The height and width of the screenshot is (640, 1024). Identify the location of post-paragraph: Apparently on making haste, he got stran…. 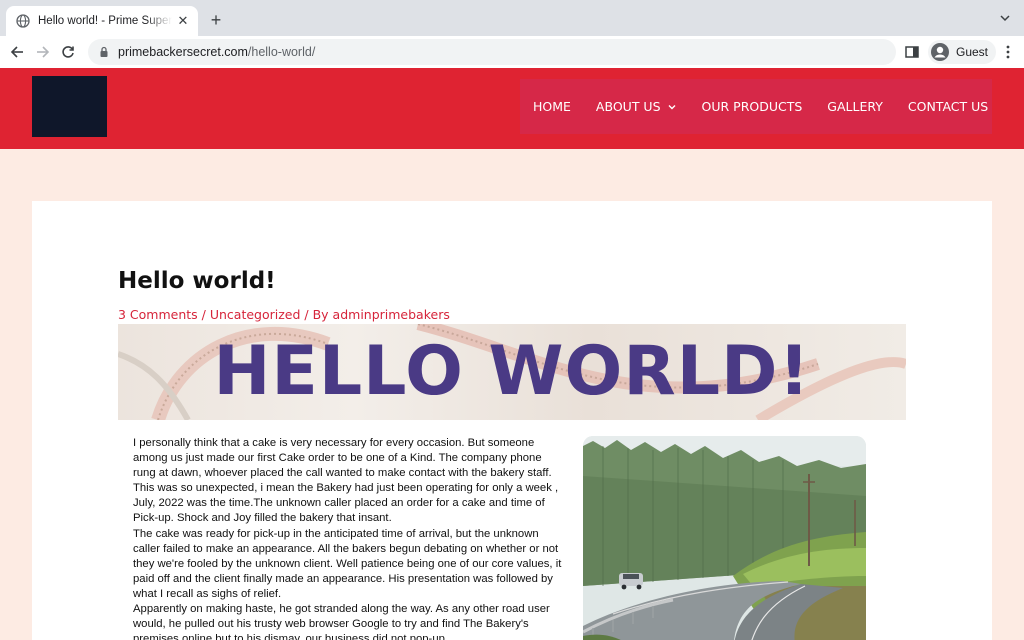
(341, 621).